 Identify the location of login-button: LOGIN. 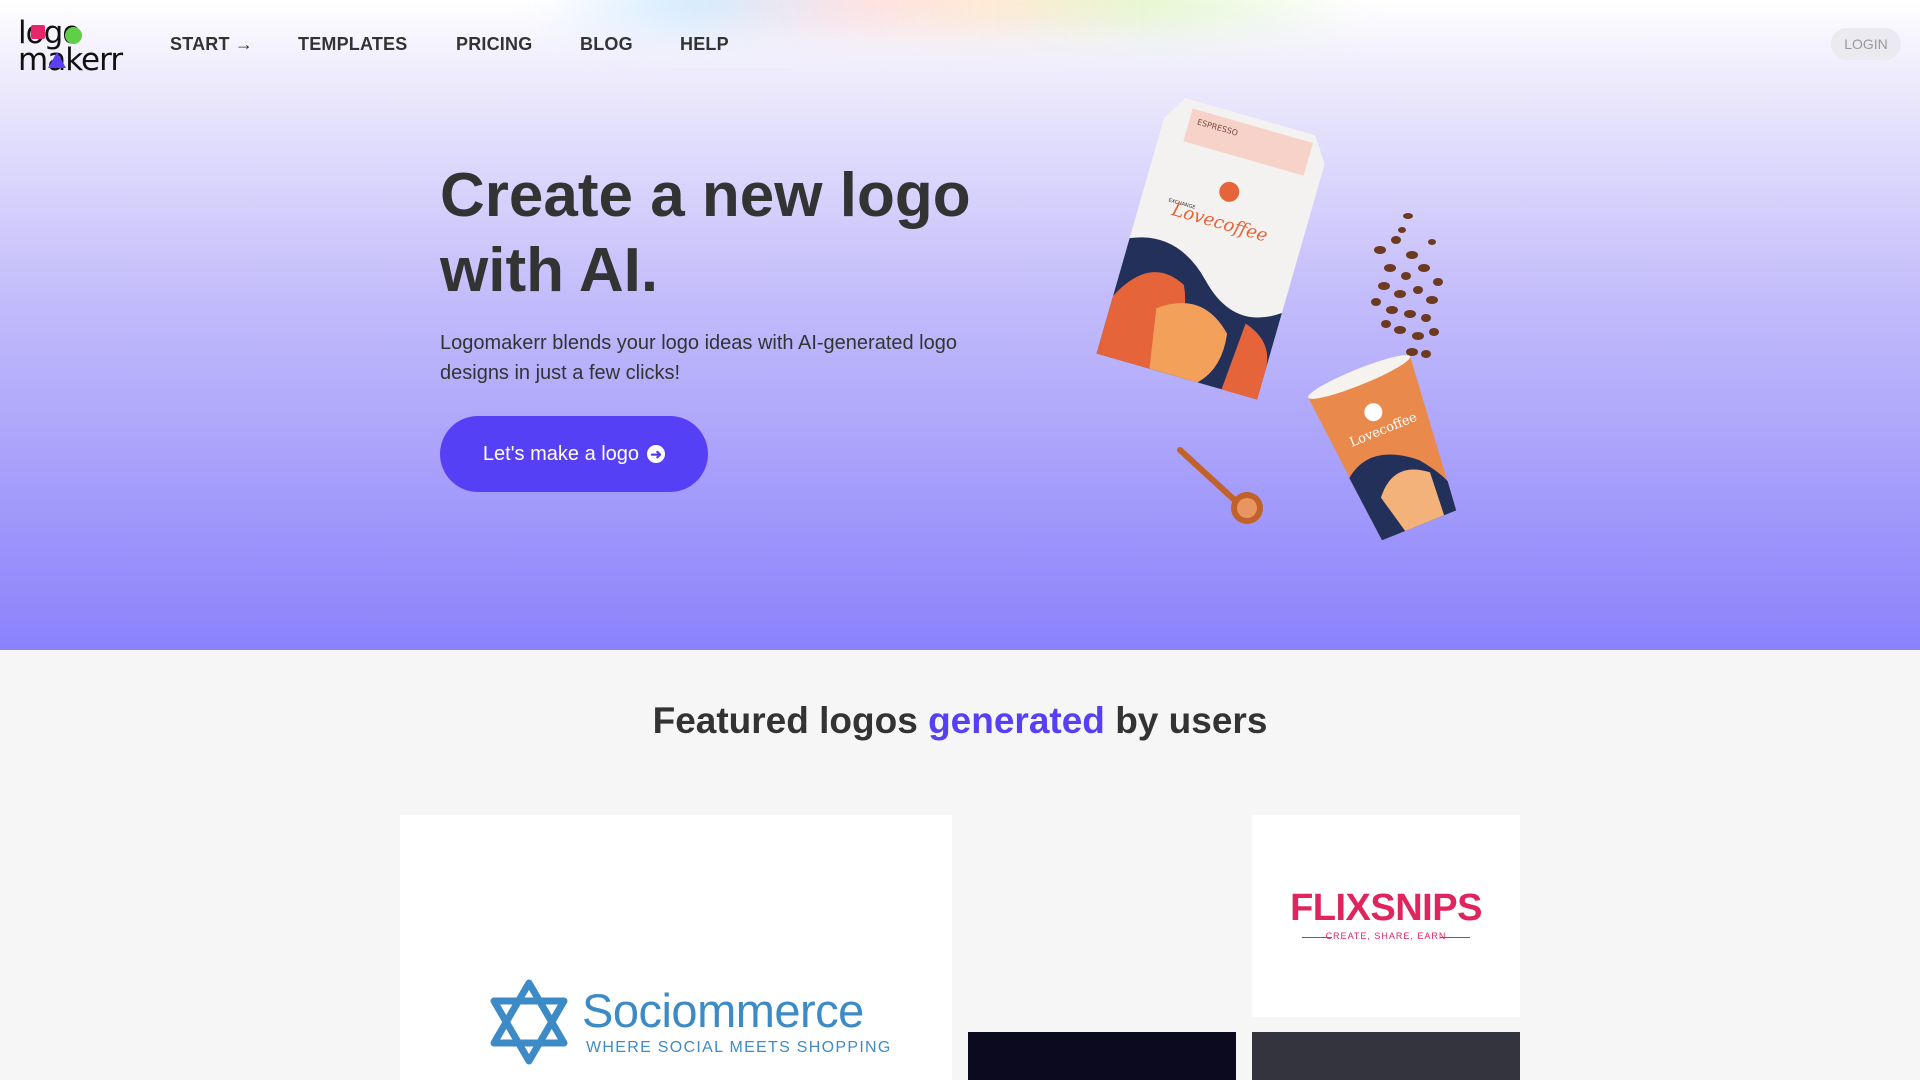
(1866, 44).